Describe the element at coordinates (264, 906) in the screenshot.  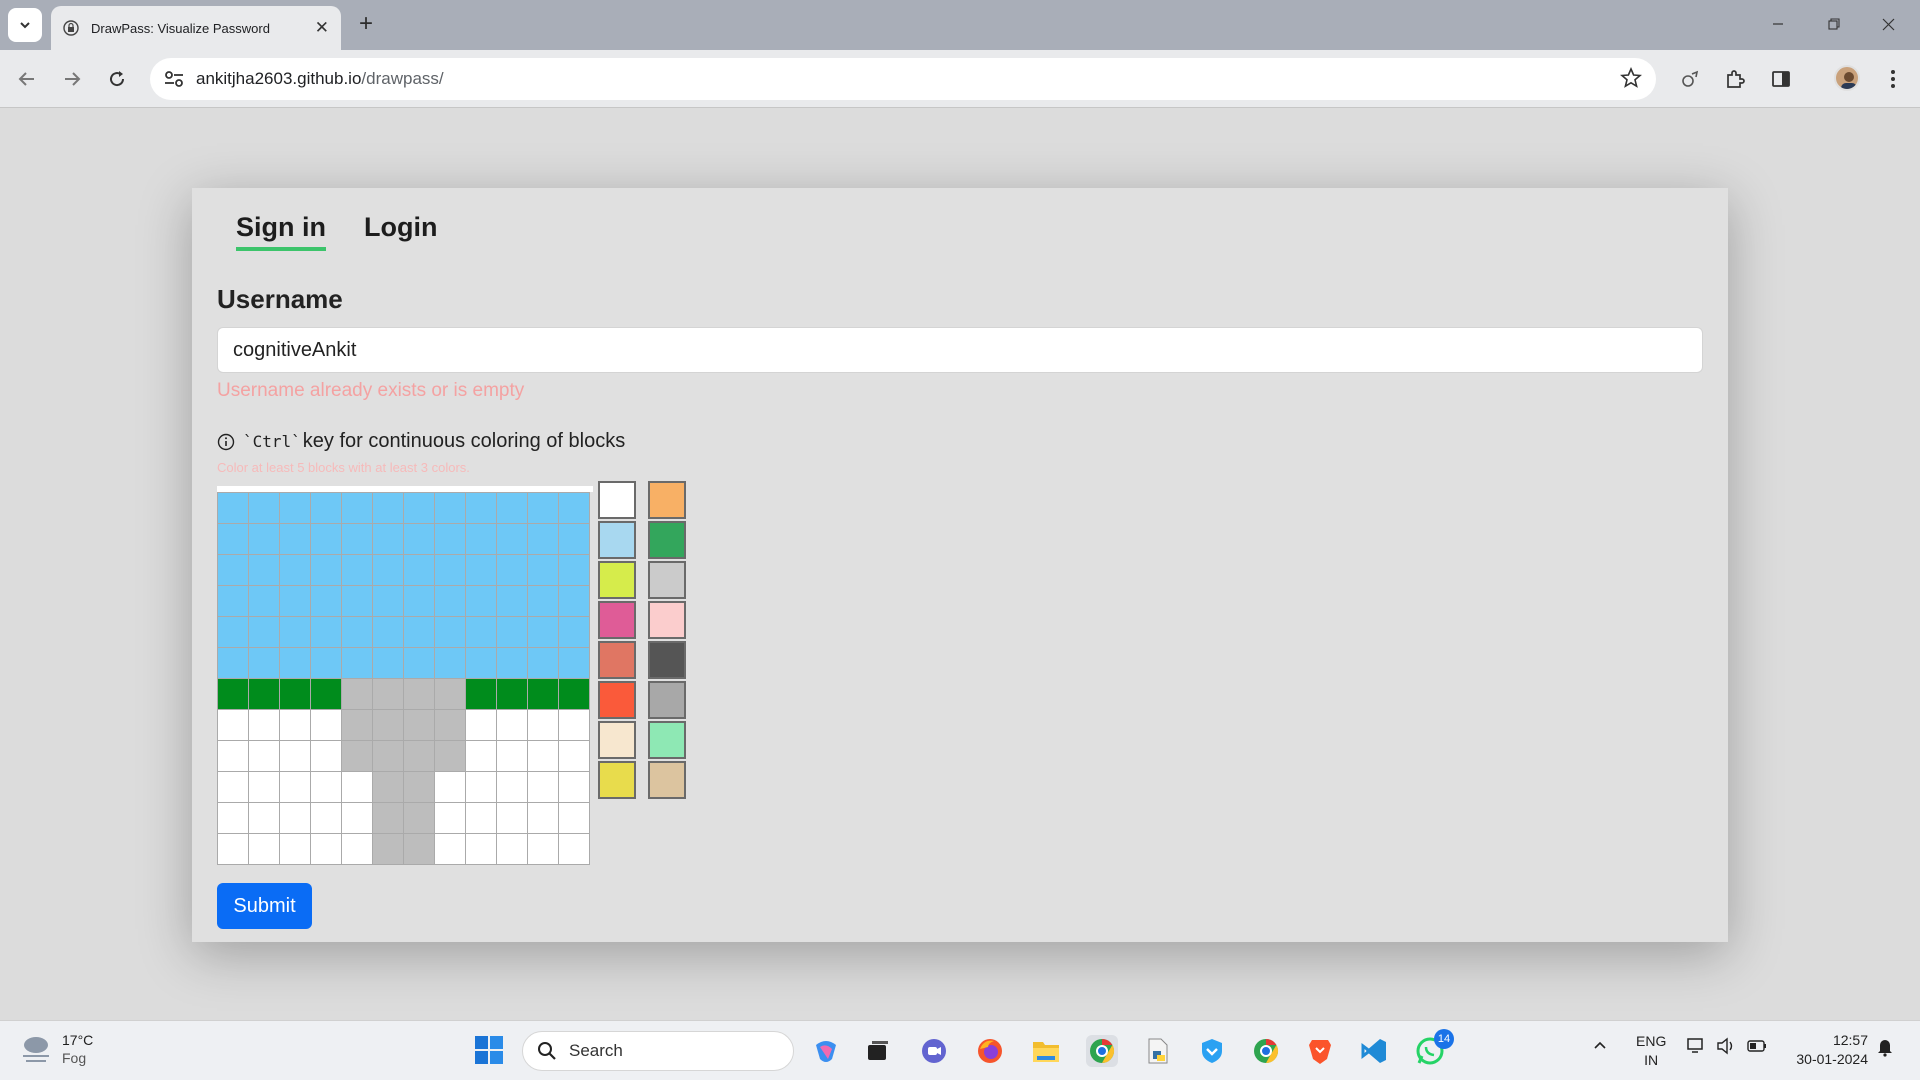
I see `submit-button: Submit` at that location.